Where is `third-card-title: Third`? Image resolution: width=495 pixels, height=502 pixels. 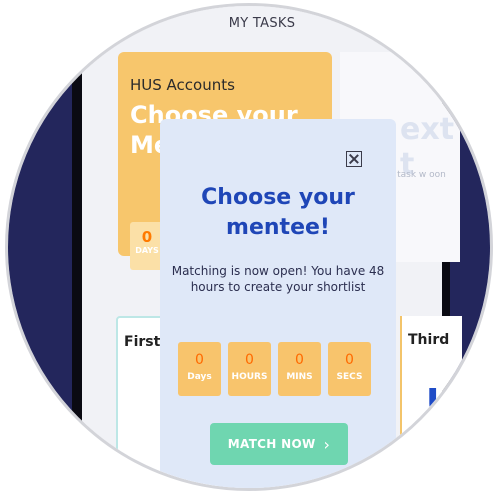
third-card-title: Third is located at coordinates (429, 340).